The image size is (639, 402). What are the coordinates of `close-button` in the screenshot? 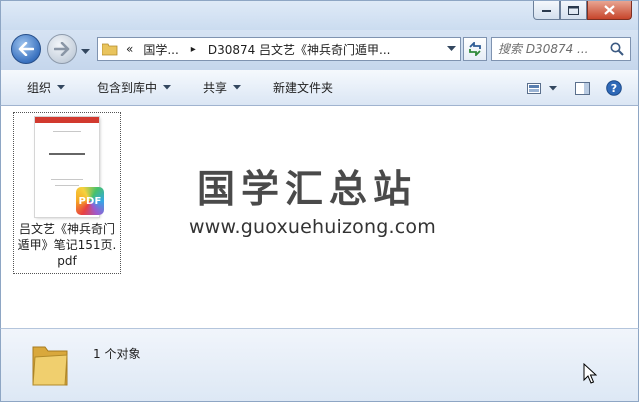 It's located at (609, 10).